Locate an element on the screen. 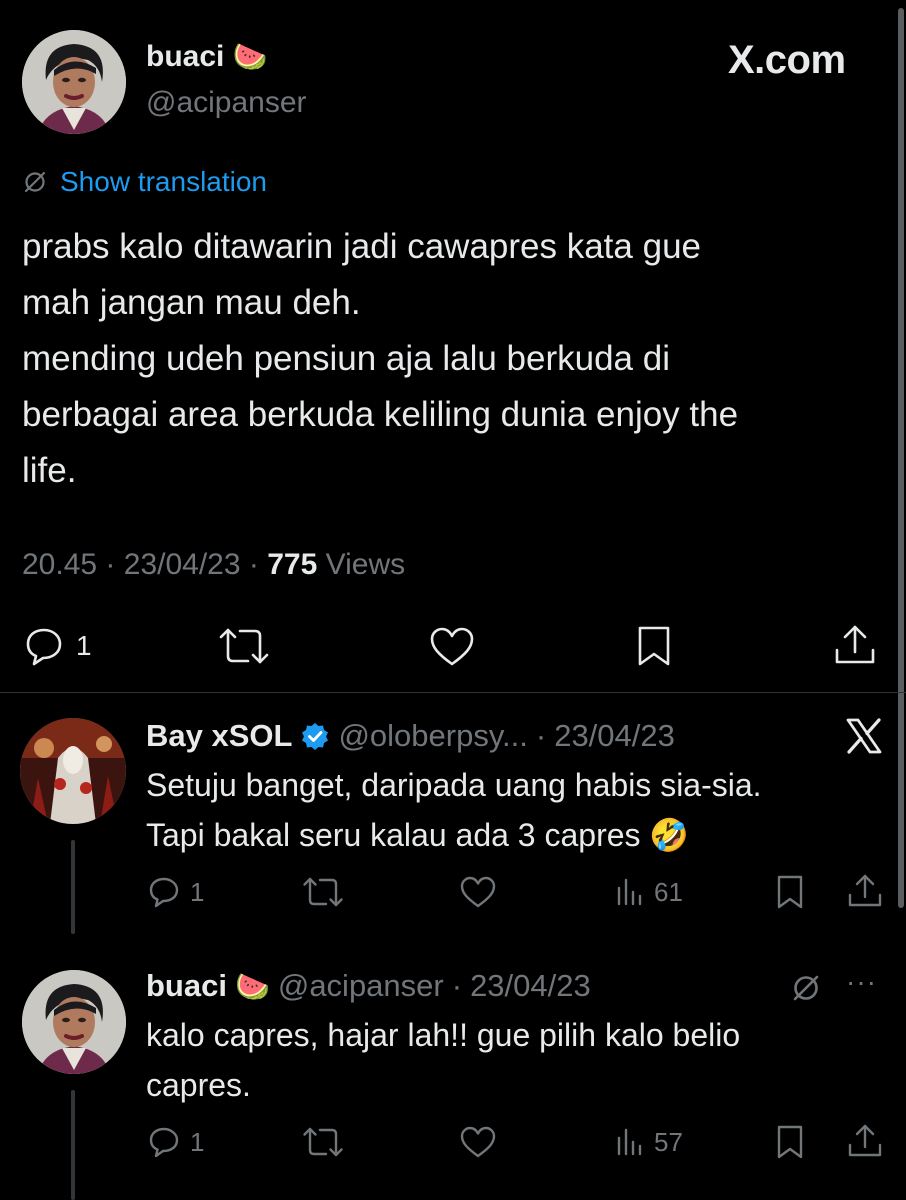 The image size is (906, 1200). tweet-text-line: life. is located at coordinates (49, 470).